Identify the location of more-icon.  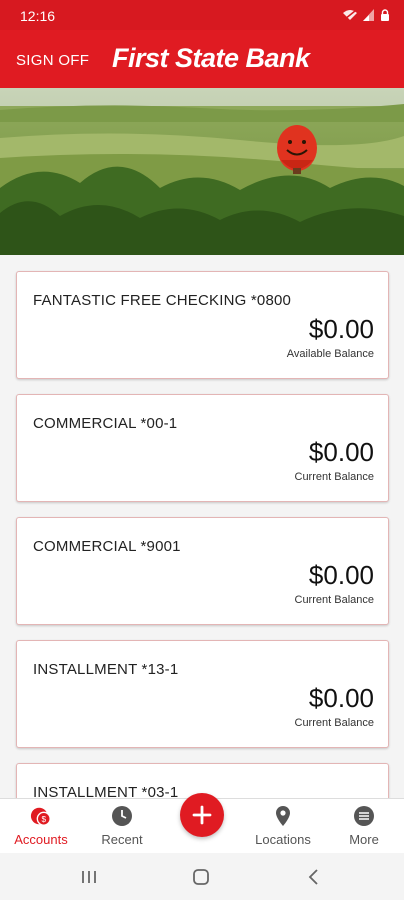
(364, 816).